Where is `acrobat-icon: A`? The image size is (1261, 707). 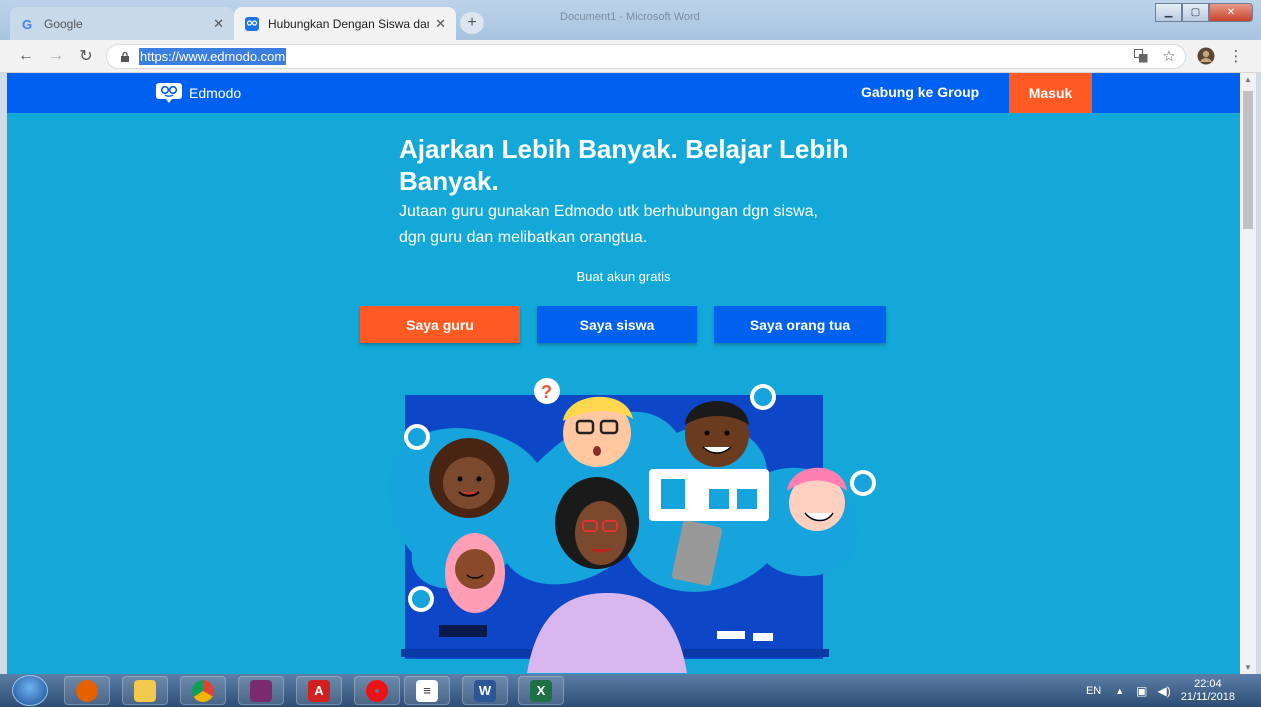
acrobat-icon: A is located at coordinates (319, 690).